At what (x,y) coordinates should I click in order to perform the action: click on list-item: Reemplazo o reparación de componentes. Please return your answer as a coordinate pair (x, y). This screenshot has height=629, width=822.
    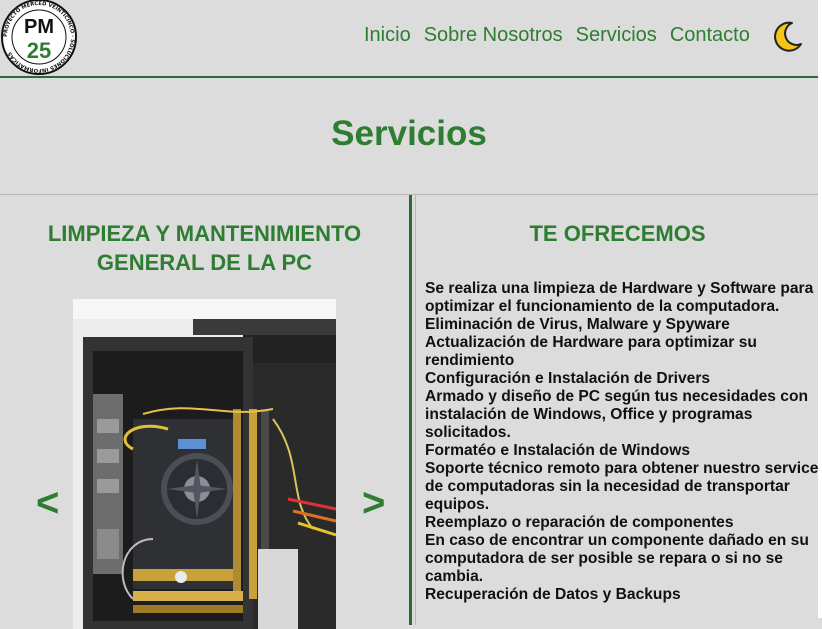
    Looking at the image, I should click on (579, 522).